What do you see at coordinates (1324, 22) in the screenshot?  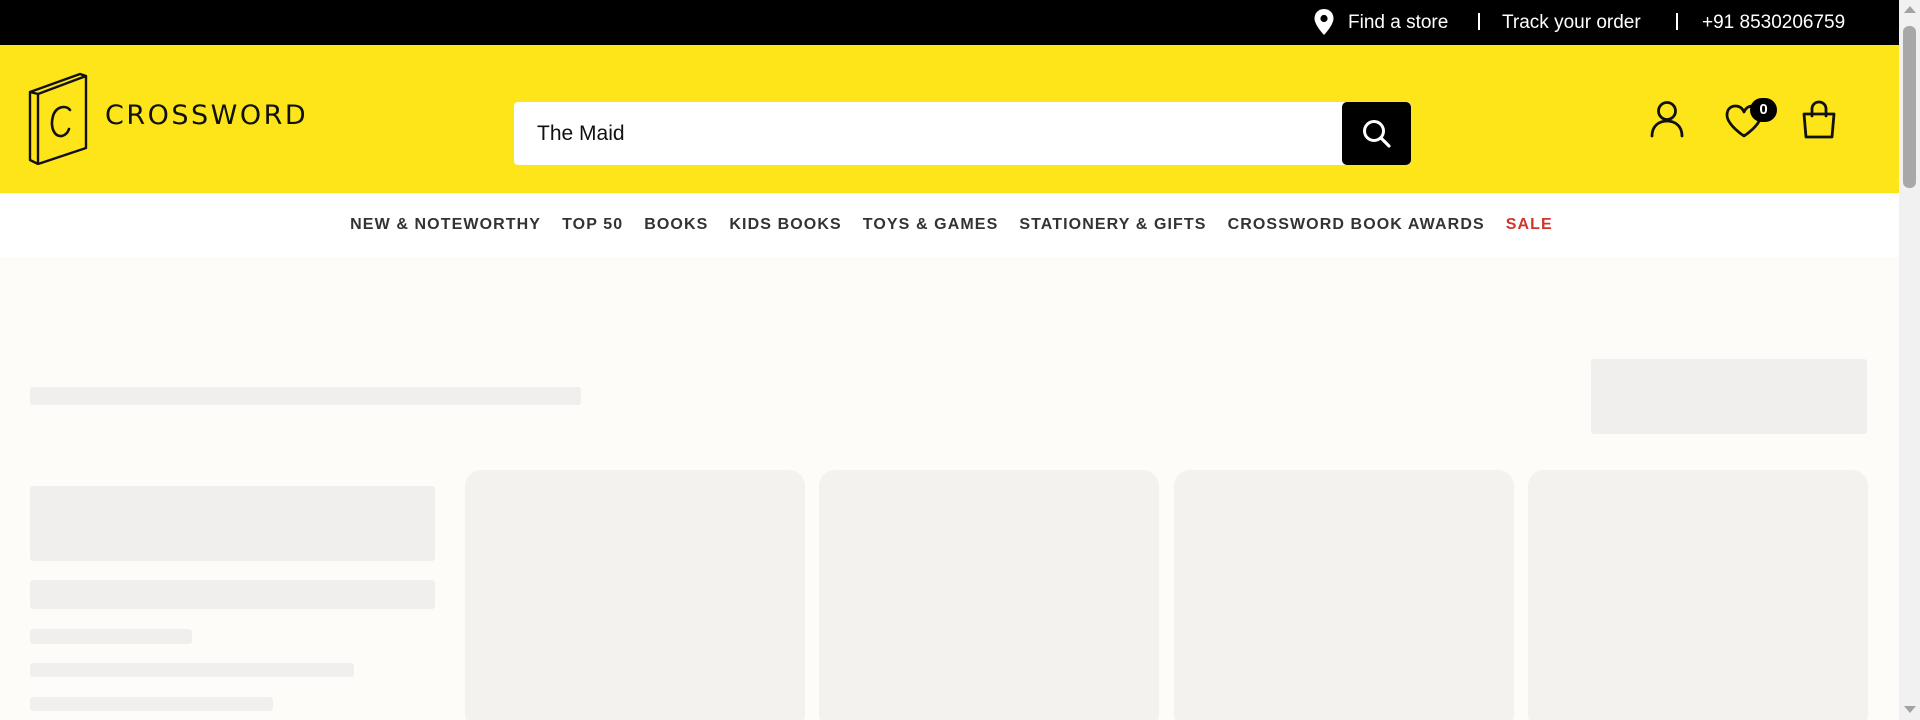 I see `location-pin-icon` at bounding box center [1324, 22].